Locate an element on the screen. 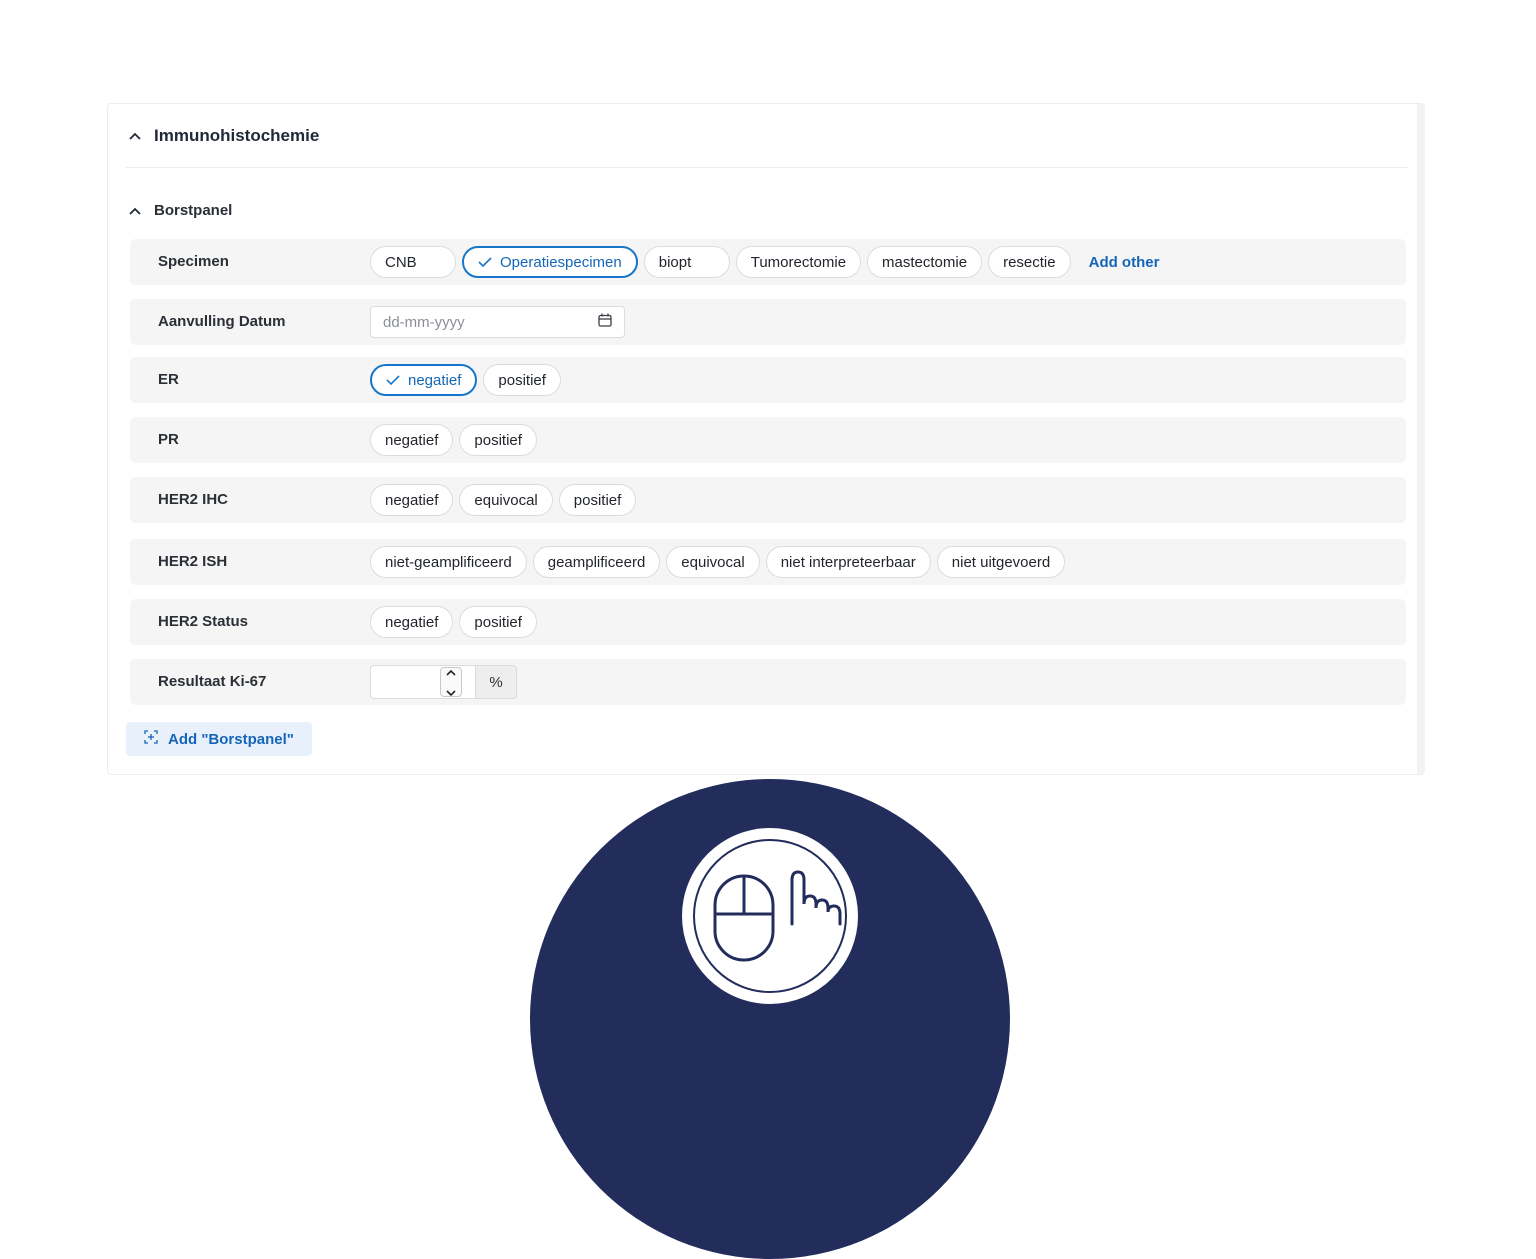  pr-options: negatief positief is located at coordinates (453, 440).